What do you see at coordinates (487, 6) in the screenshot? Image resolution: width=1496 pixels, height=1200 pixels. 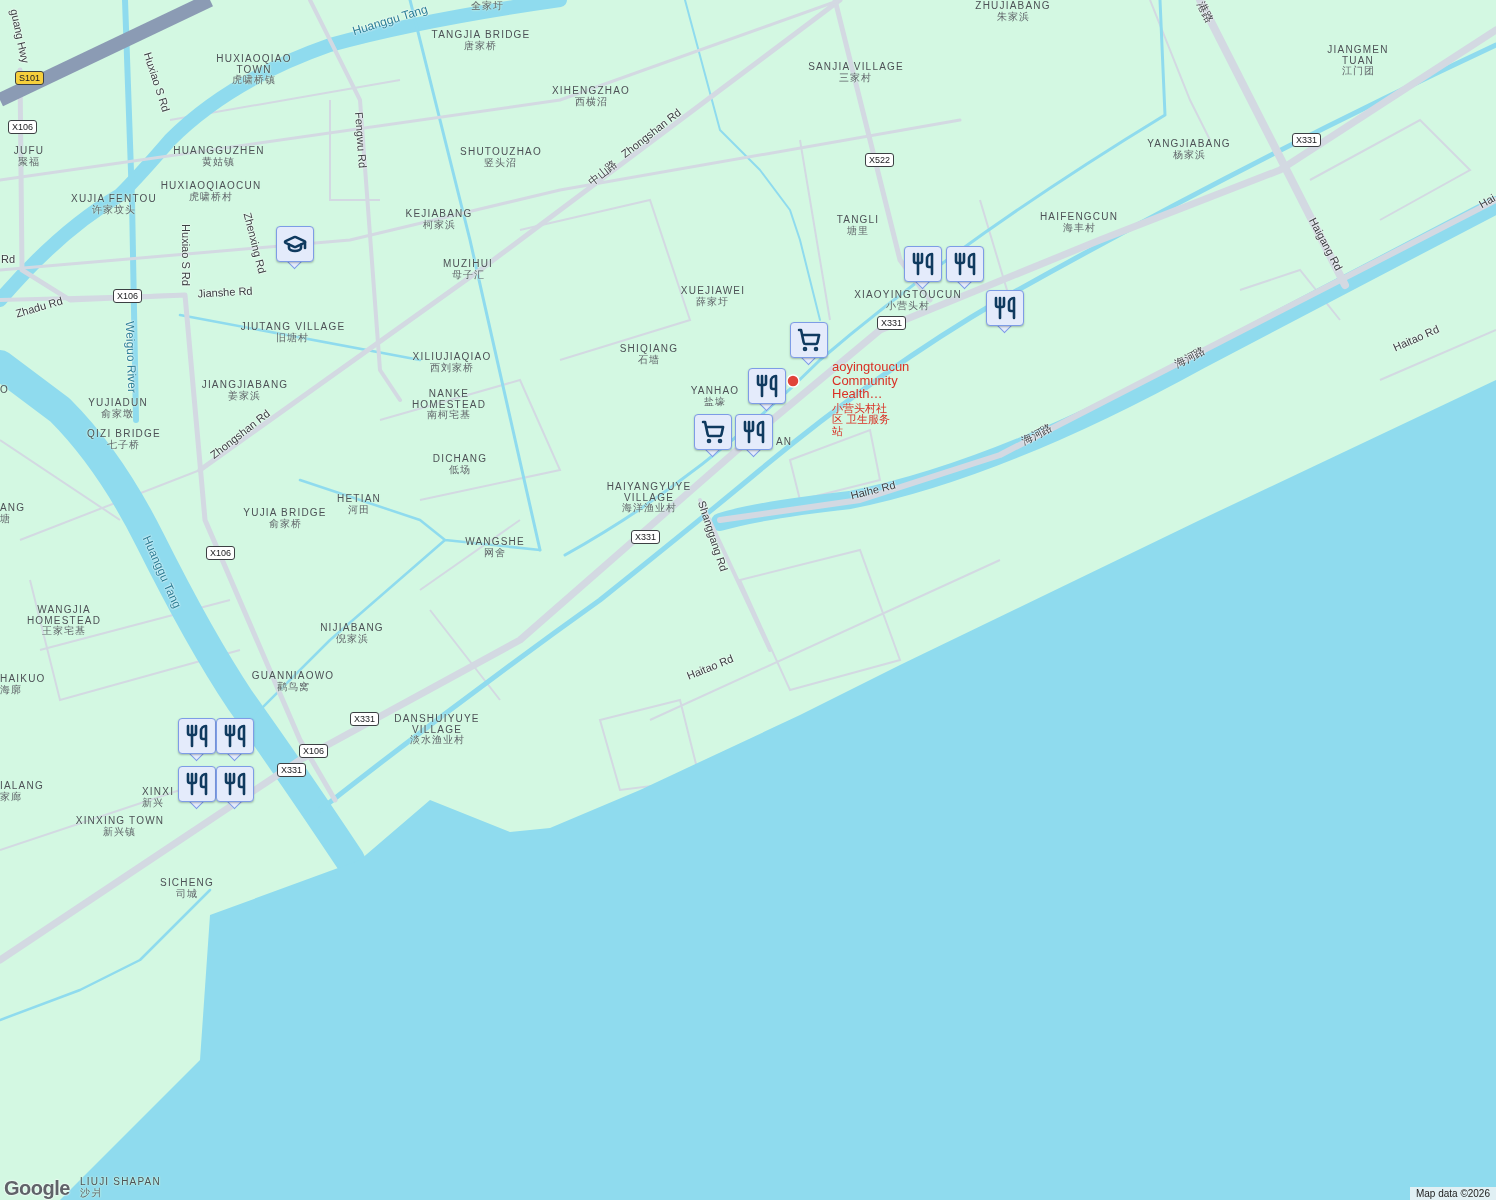 I see `place-local-name: 全家圩` at bounding box center [487, 6].